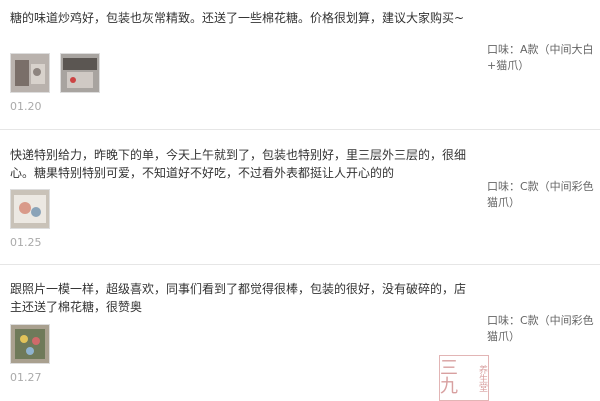  Describe the element at coordinates (482, 378) in the screenshot. I see `watermark-small-text: 养生堂` at that location.